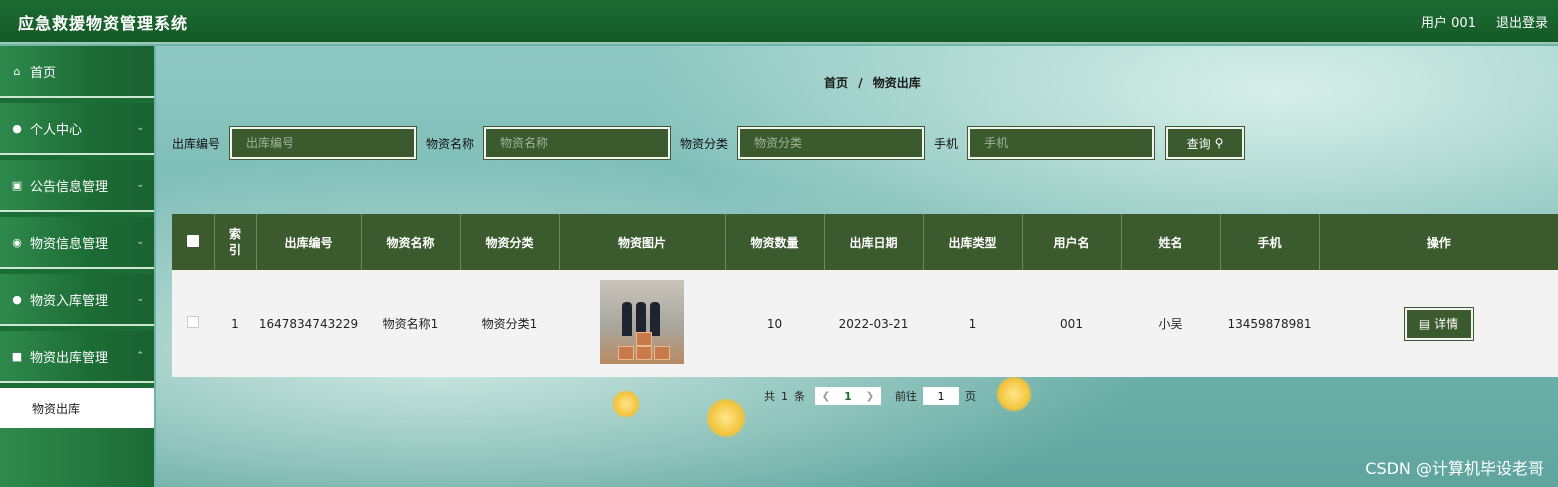 The height and width of the screenshot is (487, 1558). What do you see at coordinates (1071, 323) in the screenshot?
I see `cell-username: 001` at bounding box center [1071, 323].